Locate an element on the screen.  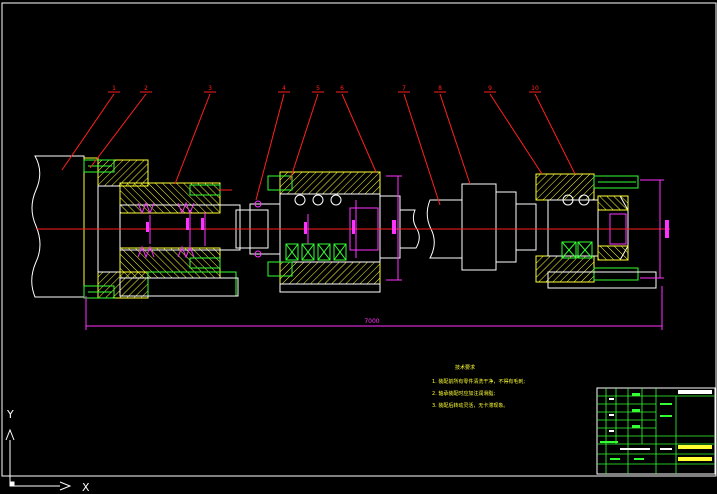
right-bearing-housing is located at coordinates (587, 228).